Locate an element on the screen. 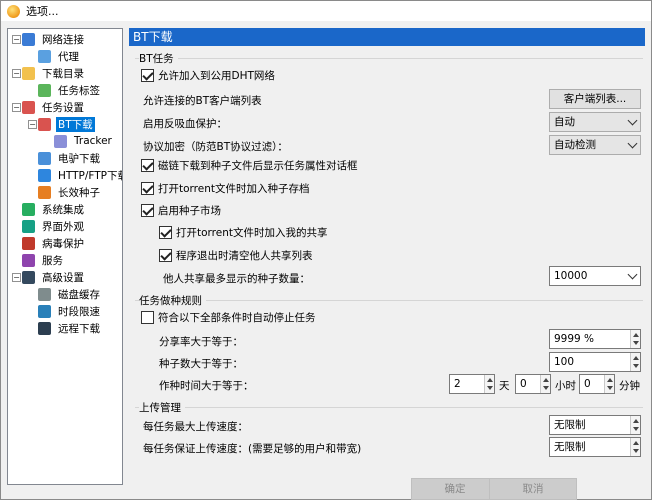  max-seeds-select: 10000 is located at coordinates (595, 276).